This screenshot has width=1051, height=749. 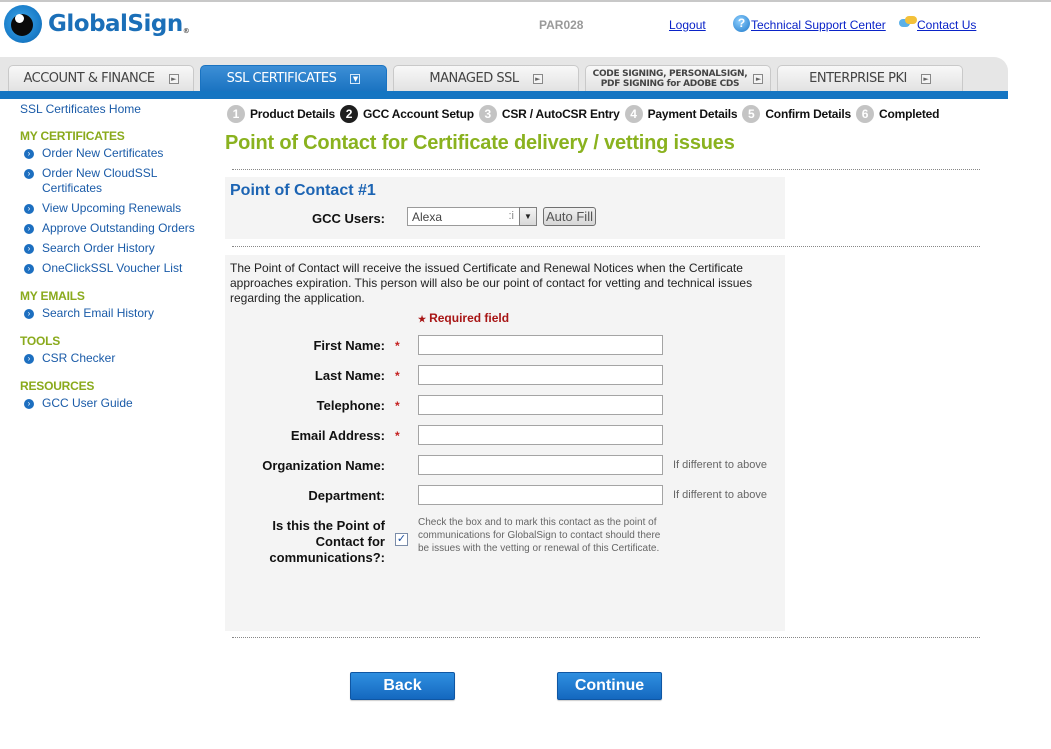 What do you see at coordinates (540, 495) in the screenshot?
I see `department-field` at bounding box center [540, 495].